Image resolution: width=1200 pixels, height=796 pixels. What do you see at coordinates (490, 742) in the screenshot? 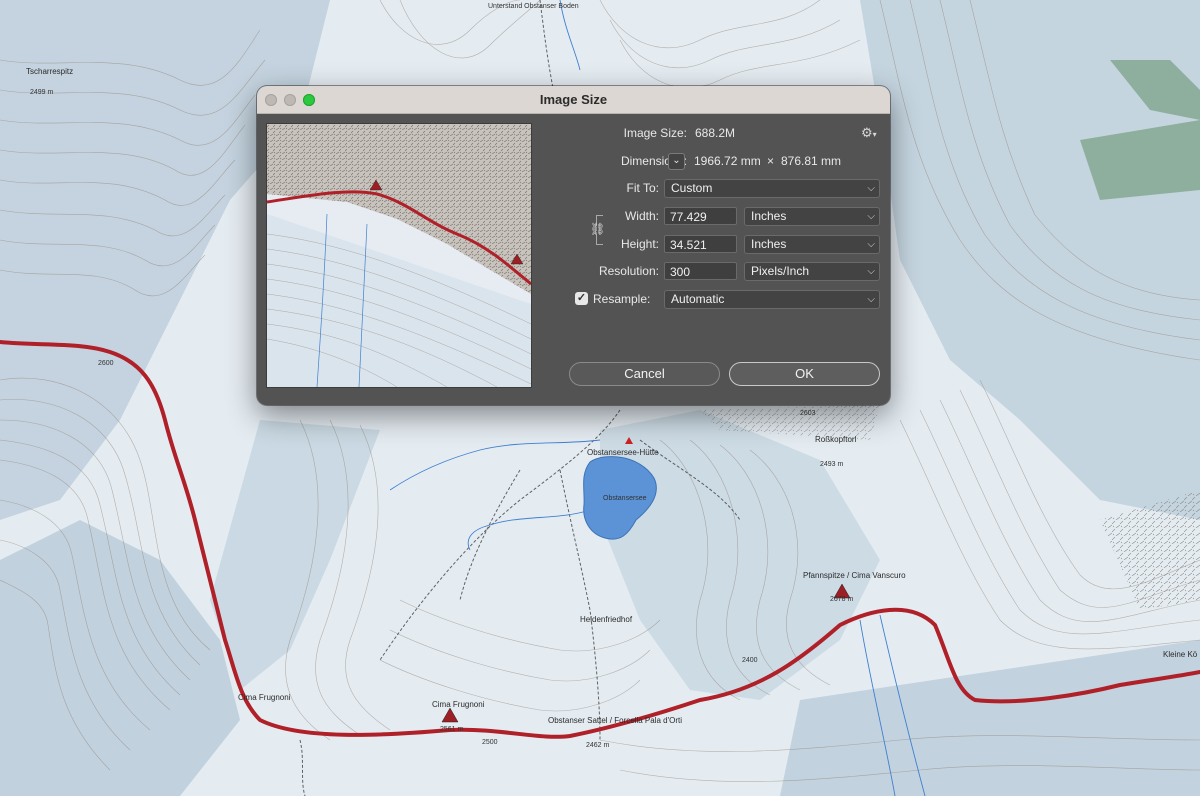
I see `map-label-contour-2500: 2500` at bounding box center [490, 742].